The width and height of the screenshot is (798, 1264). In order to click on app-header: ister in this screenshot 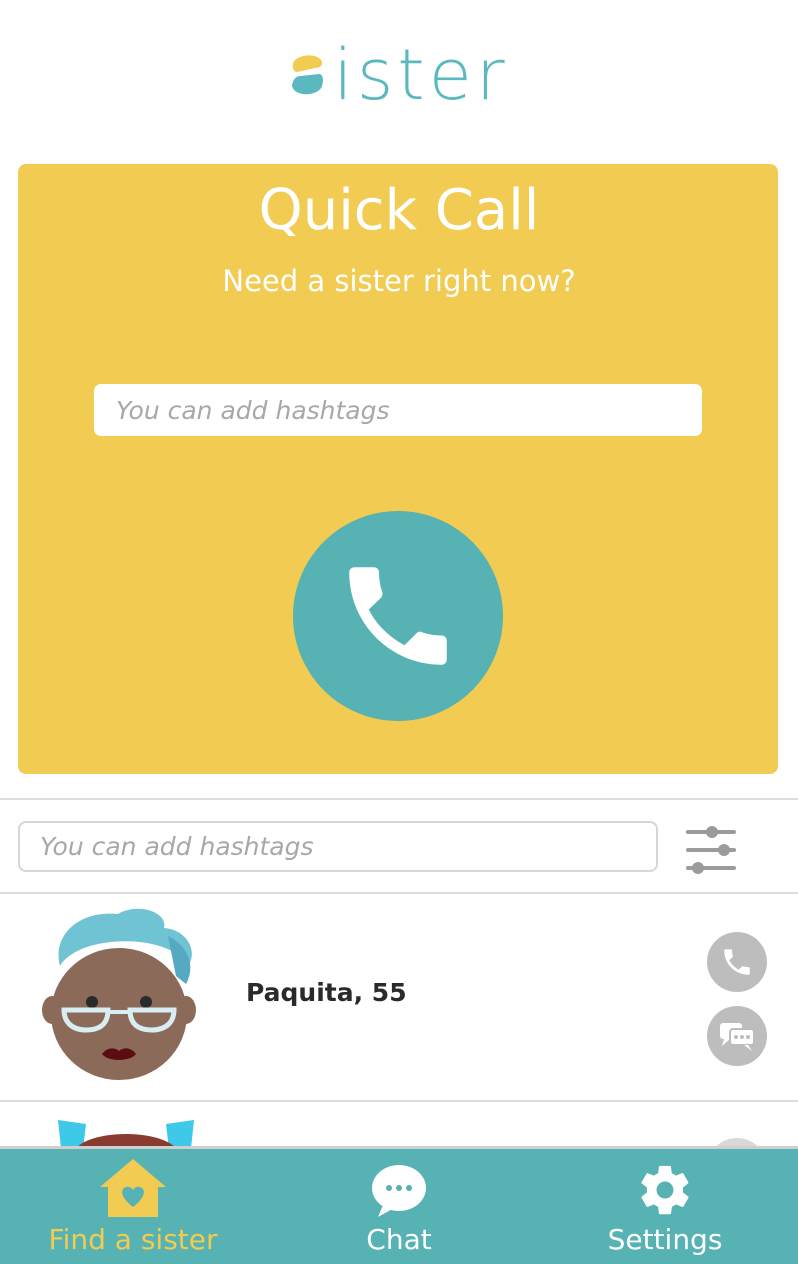, I will do `click(399, 75)`.